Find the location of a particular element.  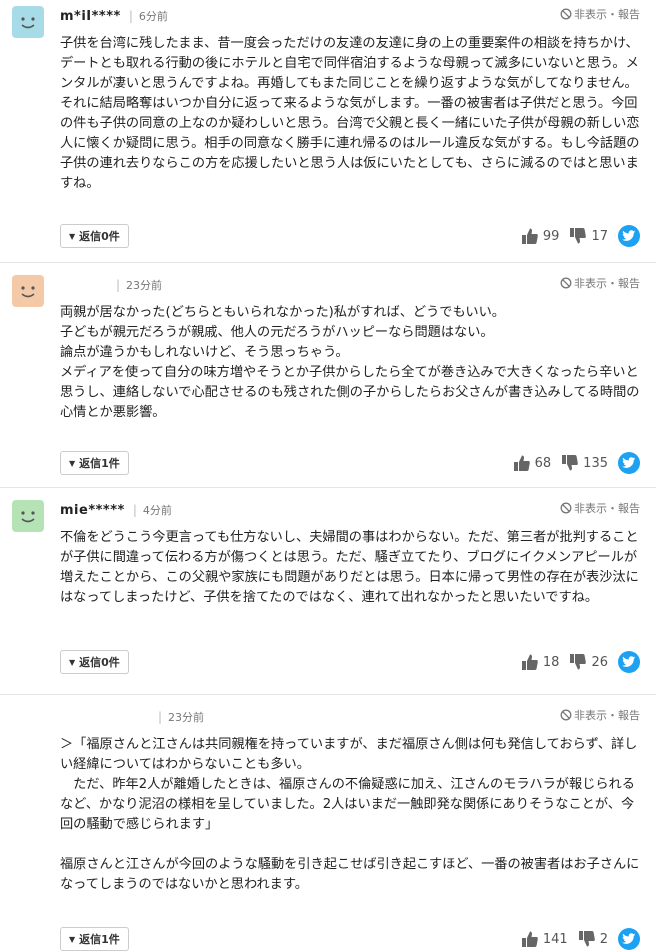

comment-actions: 141 2 is located at coordinates (575, 939).